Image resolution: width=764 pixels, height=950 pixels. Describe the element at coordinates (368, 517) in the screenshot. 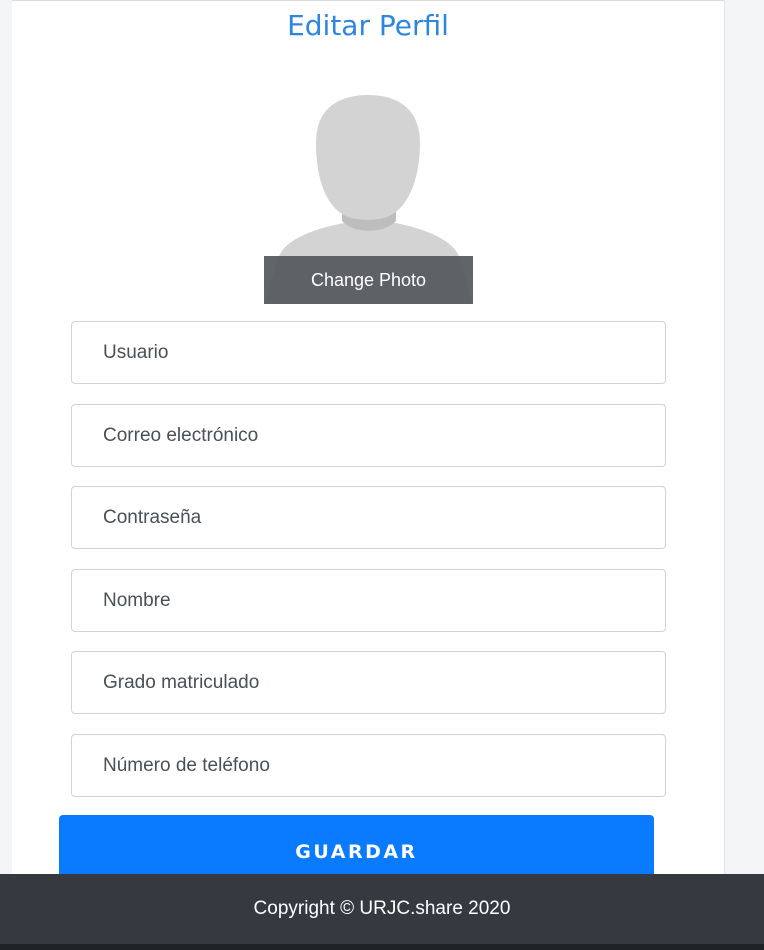

I see `password-field` at that location.